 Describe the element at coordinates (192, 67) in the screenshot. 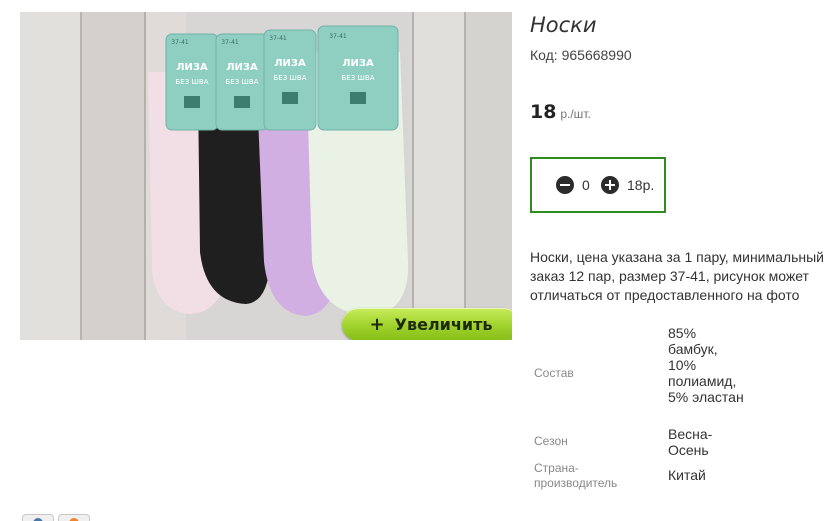

I see `label-brand-1: ЛИЗА` at that location.